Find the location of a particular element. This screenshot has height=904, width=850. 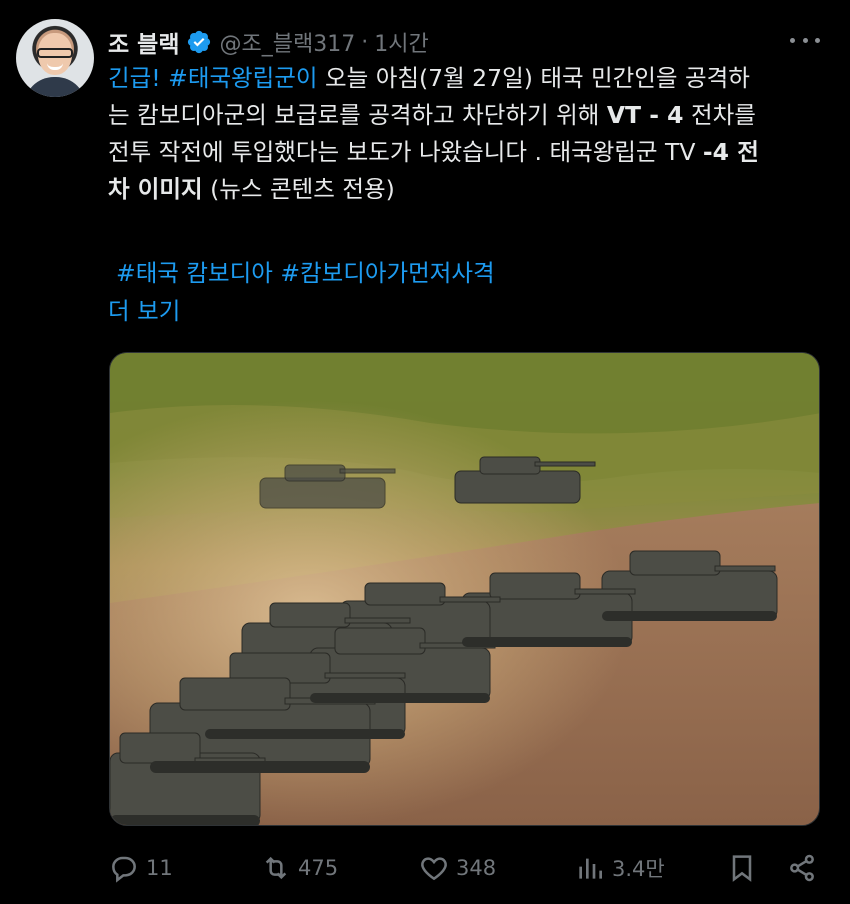

hashtags: #태국 캄보디아 #캄보디아가먼저사격 is located at coordinates (305, 271).